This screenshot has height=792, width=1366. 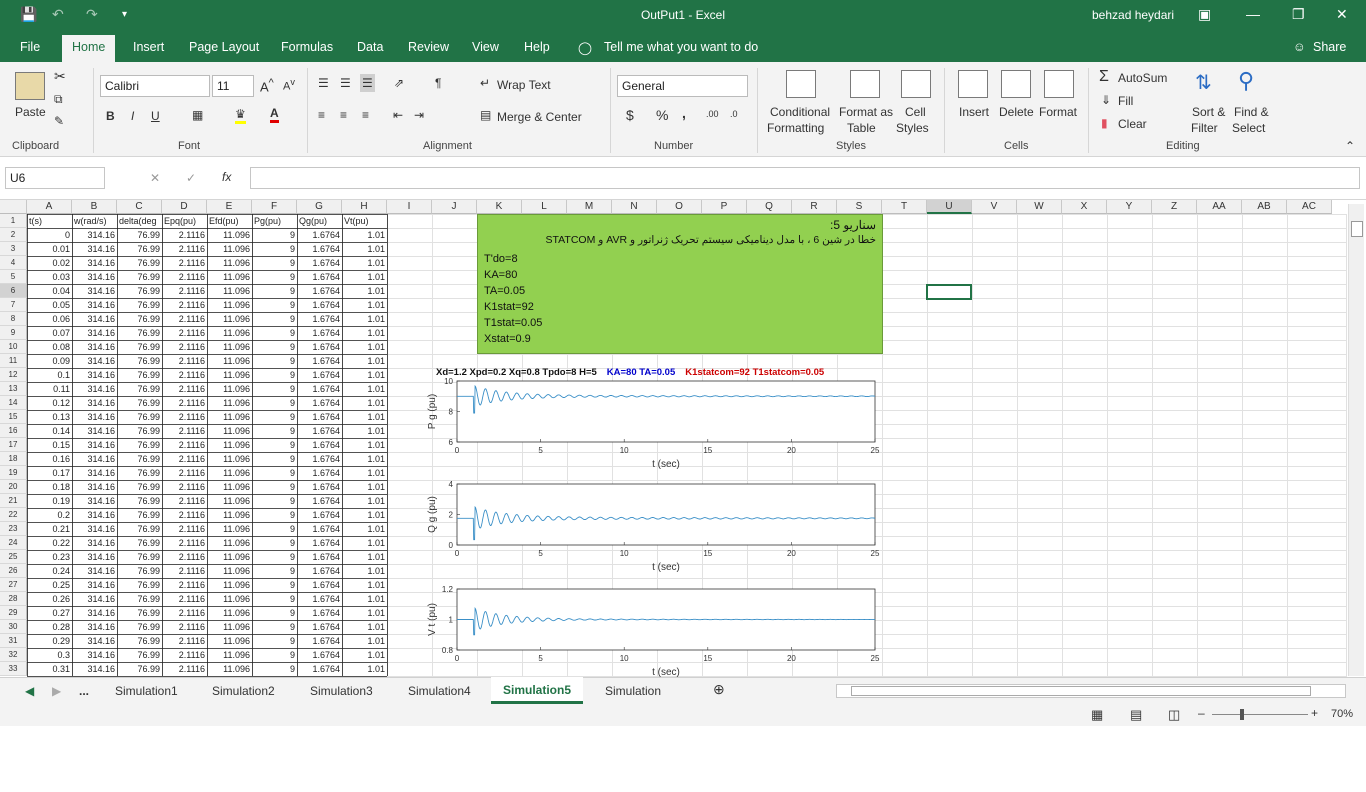 What do you see at coordinates (49, 361) in the screenshot?
I see `data-cell: 0.09` at bounding box center [49, 361].